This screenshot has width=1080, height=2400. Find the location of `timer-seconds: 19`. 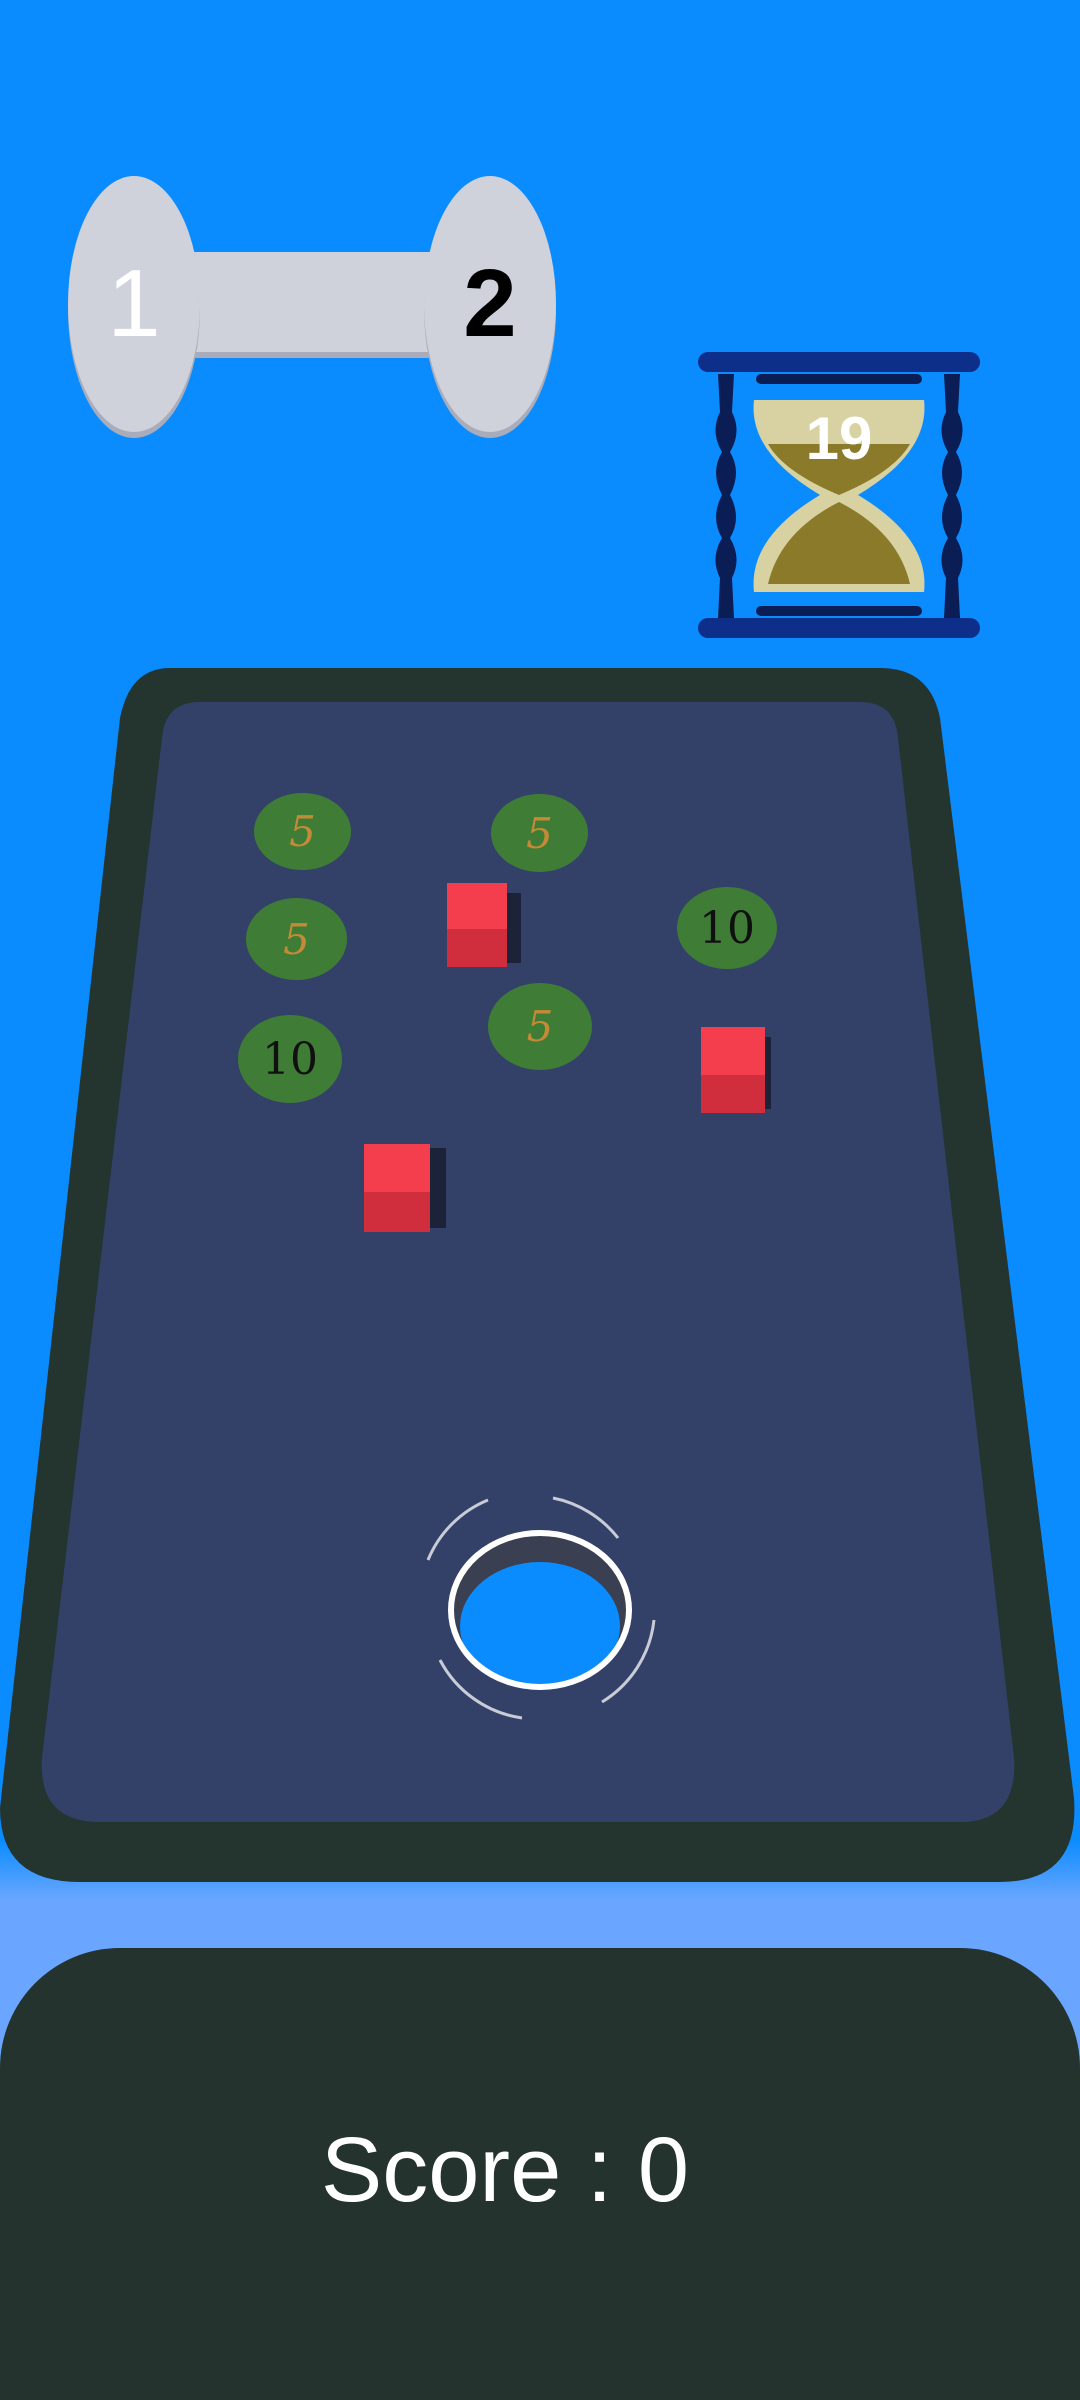

timer-seconds: 19 is located at coordinates (839, 438).